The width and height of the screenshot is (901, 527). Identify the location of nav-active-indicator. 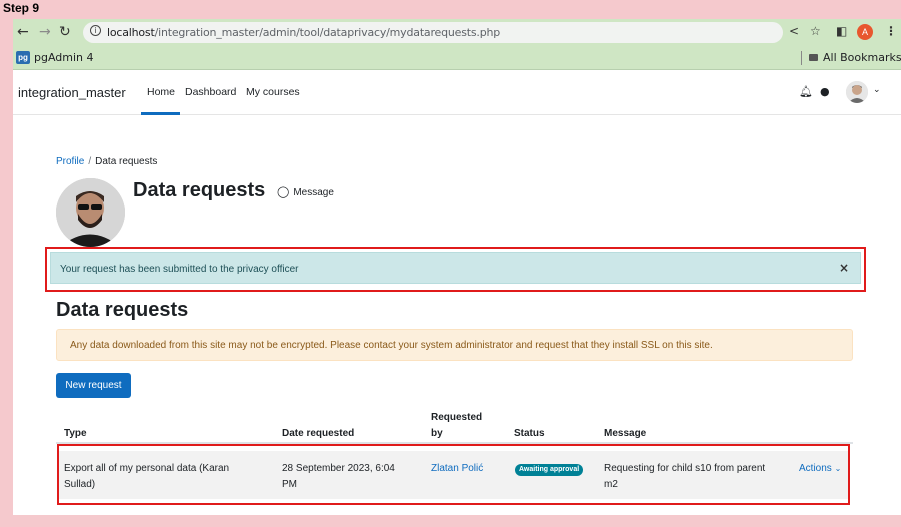
(160, 113).